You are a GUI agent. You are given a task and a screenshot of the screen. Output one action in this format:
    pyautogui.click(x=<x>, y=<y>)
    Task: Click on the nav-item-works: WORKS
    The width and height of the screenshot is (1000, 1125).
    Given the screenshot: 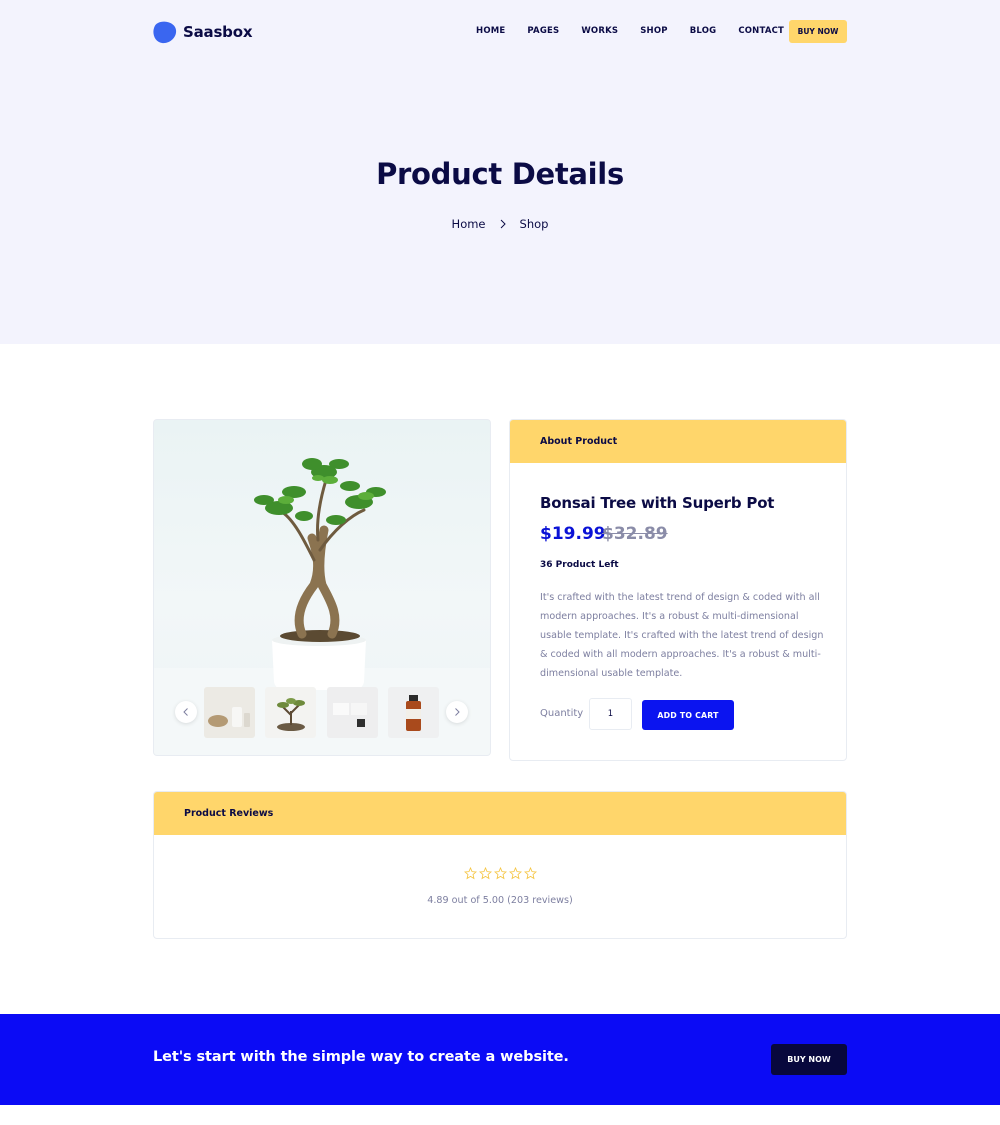 What is the action you would take?
    pyautogui.click(x=599, y=31)
    